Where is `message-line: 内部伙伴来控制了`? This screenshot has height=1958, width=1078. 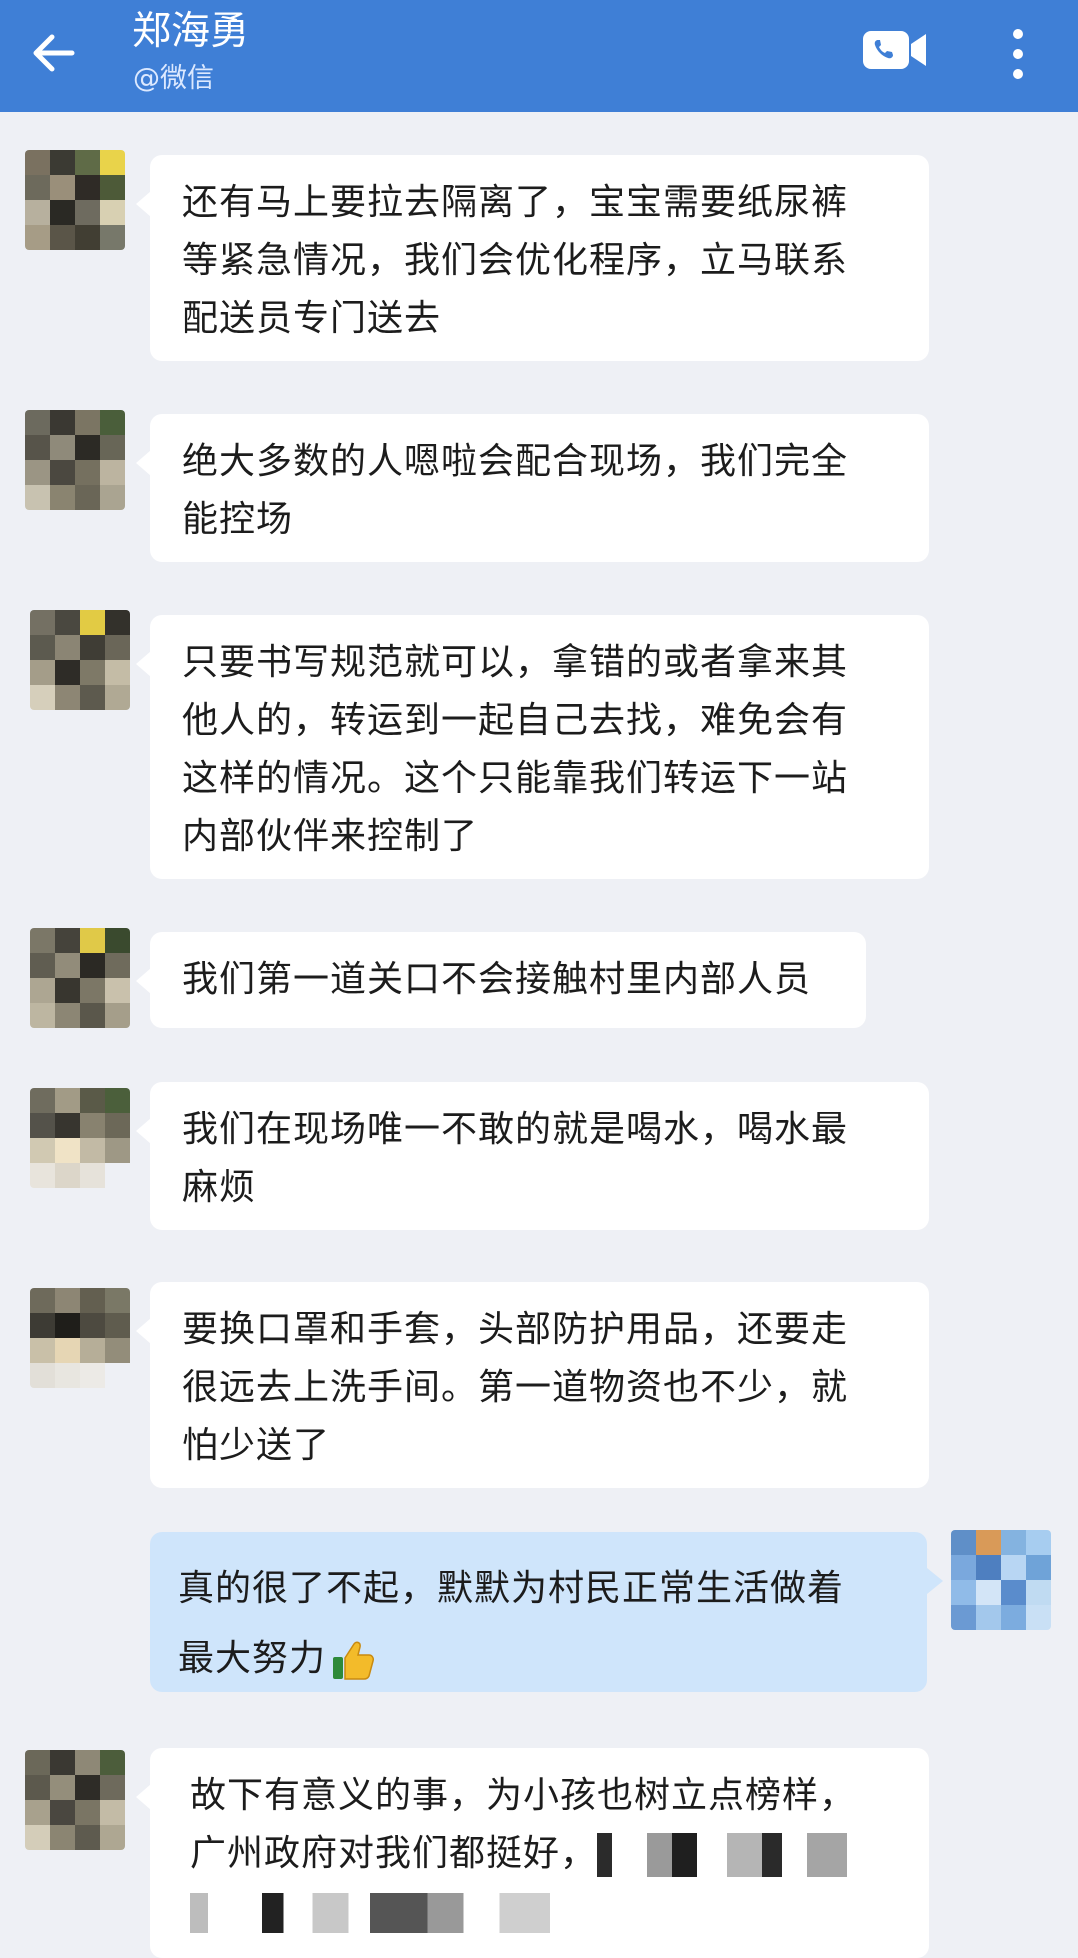
message-line: 内部伙伴来控制了 is located at coordinates (330, 836).